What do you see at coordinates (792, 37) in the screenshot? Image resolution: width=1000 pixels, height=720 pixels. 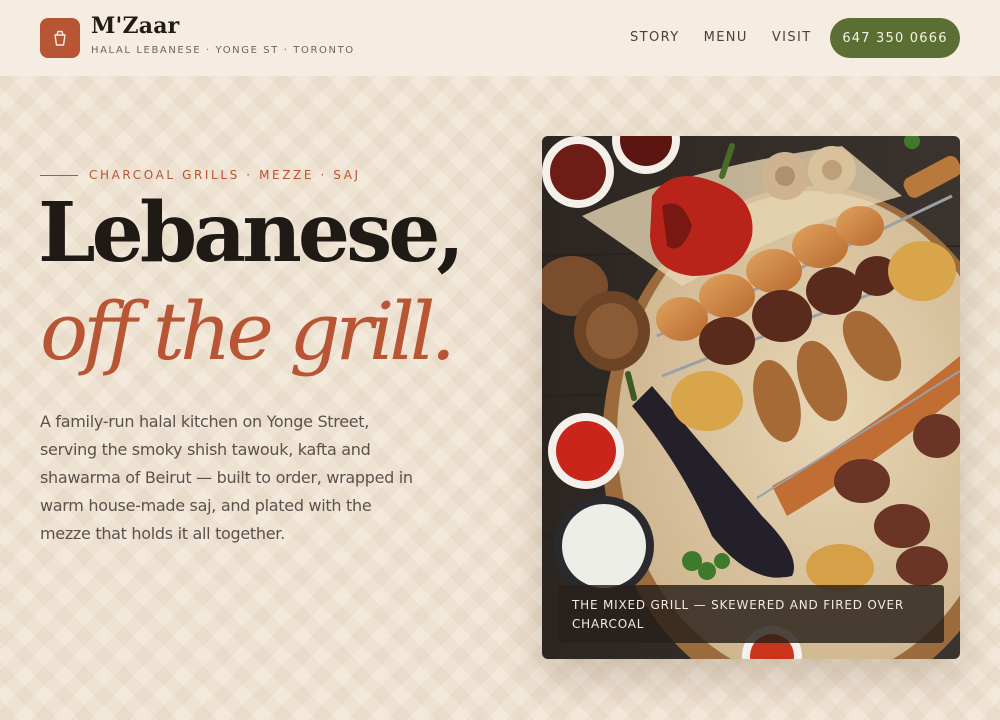 I see `nav-visit-link: VISIT` at bounding box center [792, 37].